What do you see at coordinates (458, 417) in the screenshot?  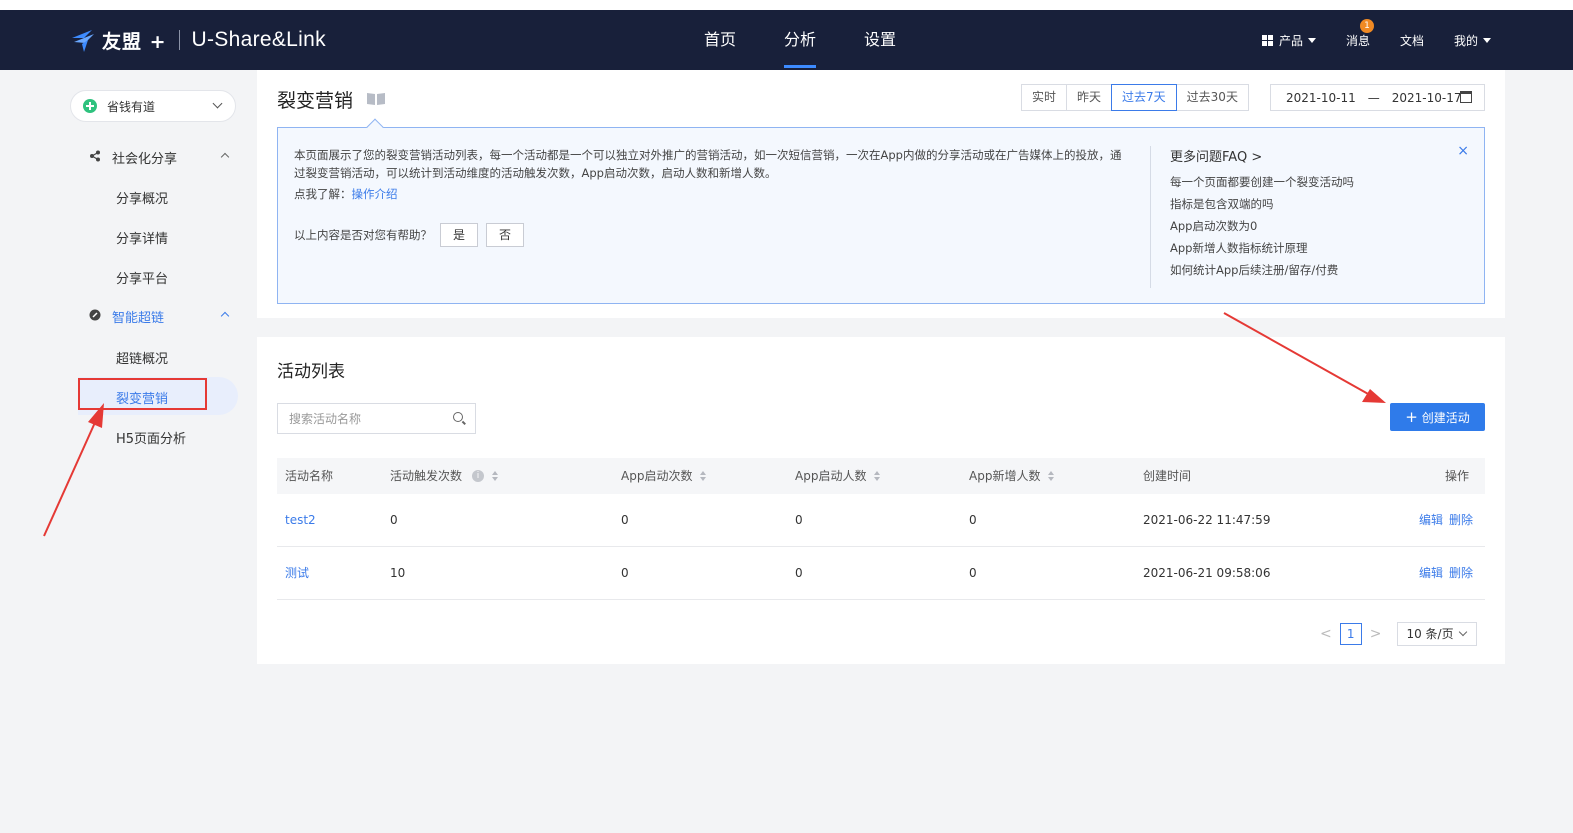 I see `search-icon` at bounding box center [458, 417].